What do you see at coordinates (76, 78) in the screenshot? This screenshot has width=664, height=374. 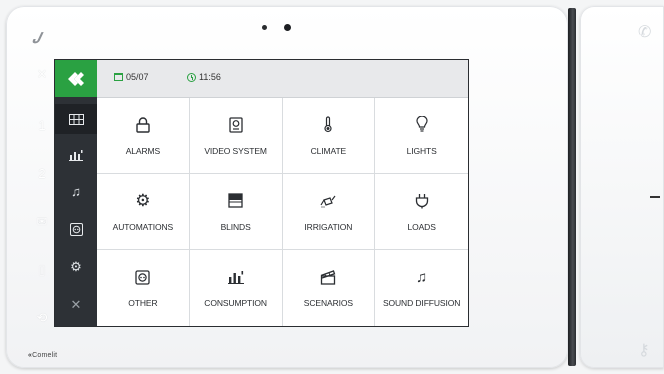 I see `comelit-logo-icon` at bounding box center [76, 78].